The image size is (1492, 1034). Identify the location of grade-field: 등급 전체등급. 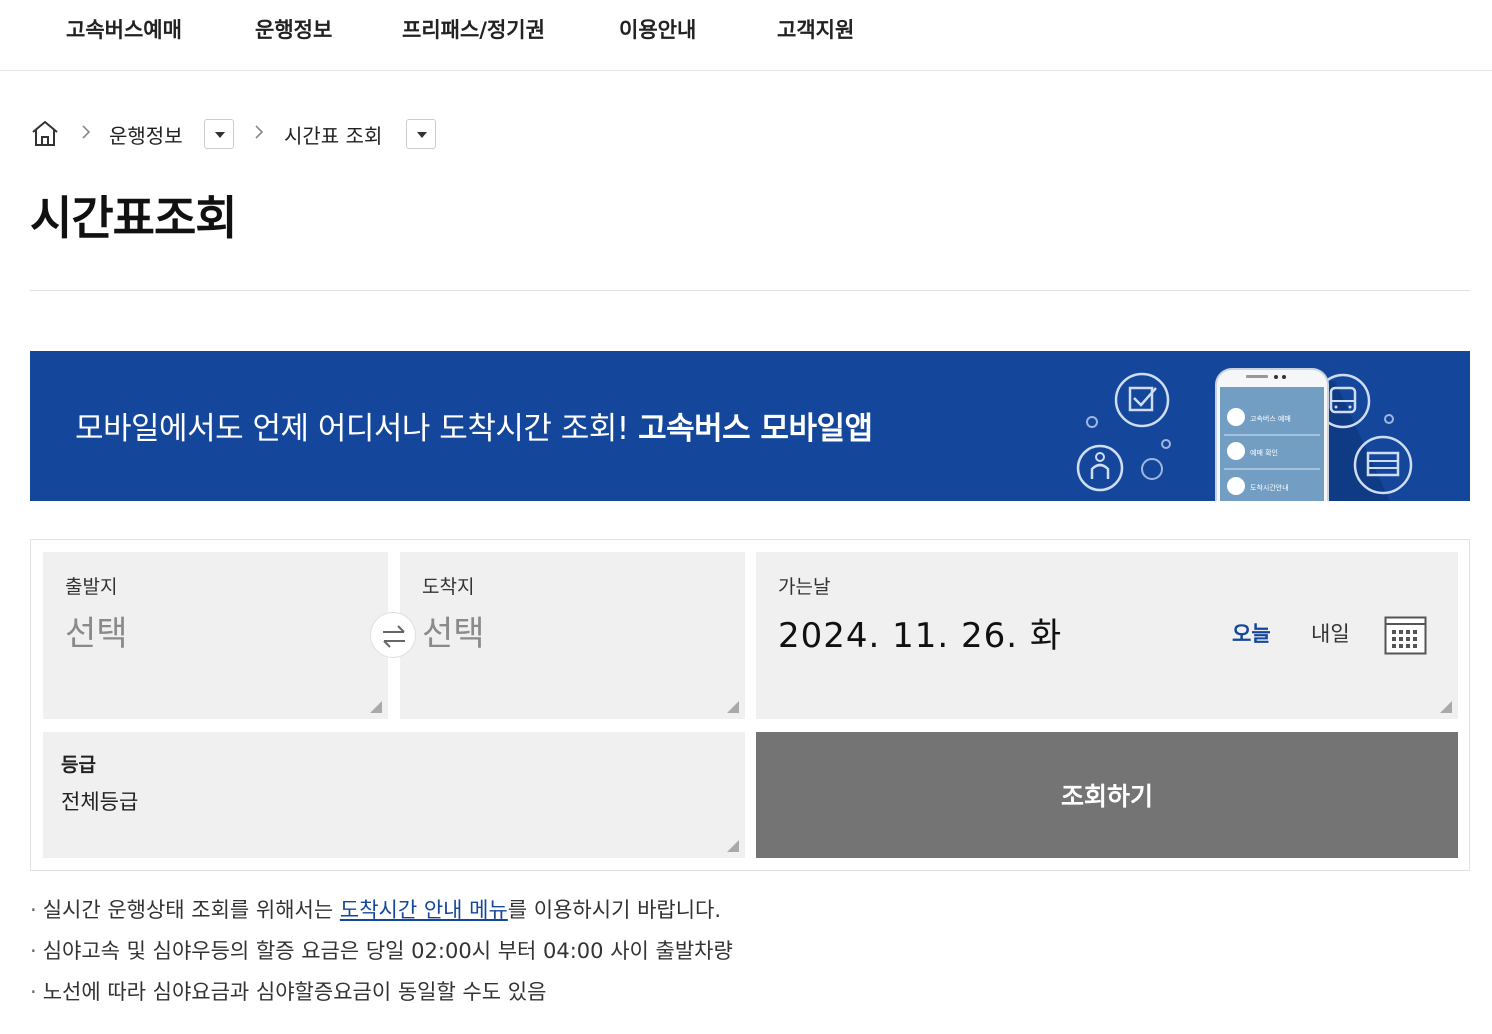
(394, 795).